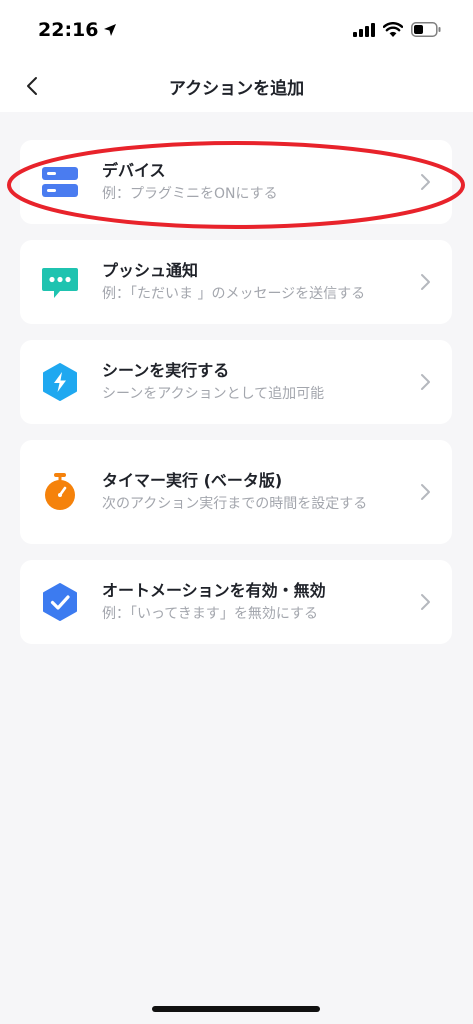  What do you see at coordinates (251, 602) in the screenshot?
I see `action-automation-text: オートメーションを有効・無効 例：「いってきます」を無効にする` at bounding box center [251, 602].